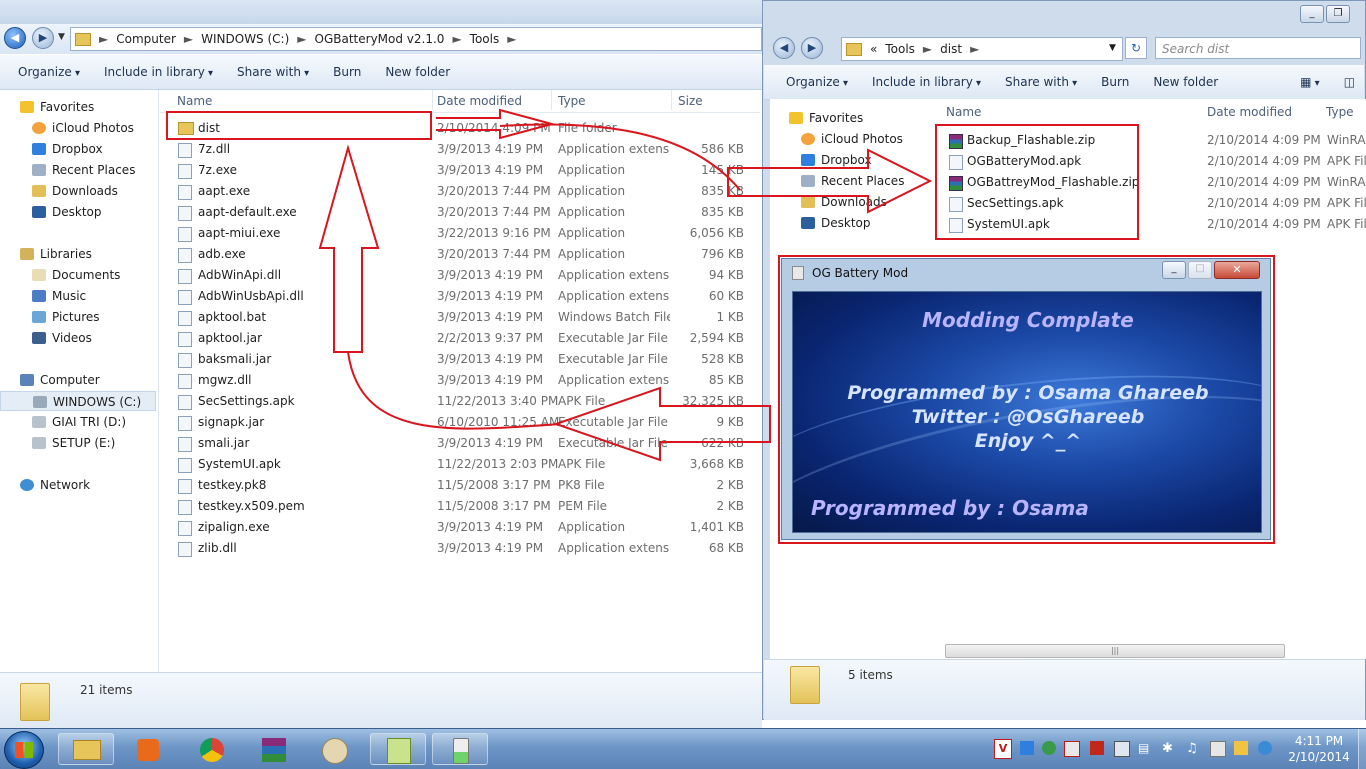 This screenshot has width=1366, height=769. What do you see at coordinates (1145, 748) in the screenshot?
I see `signal-tray-icon: ▤` at bounding box center [1145, 748].